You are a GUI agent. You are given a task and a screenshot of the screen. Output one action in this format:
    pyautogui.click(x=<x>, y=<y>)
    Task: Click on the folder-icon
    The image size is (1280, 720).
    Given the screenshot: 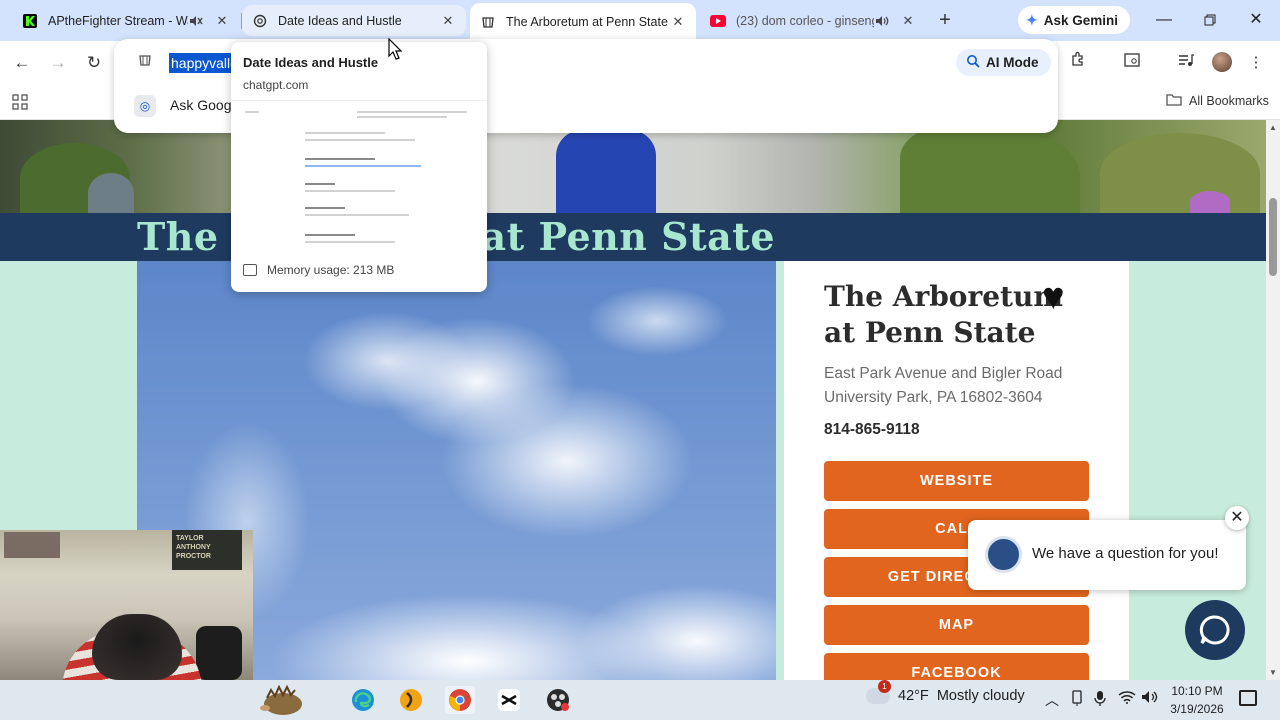 What is the action you would take?
    pyautogui.click(x=1174, y=101)
    